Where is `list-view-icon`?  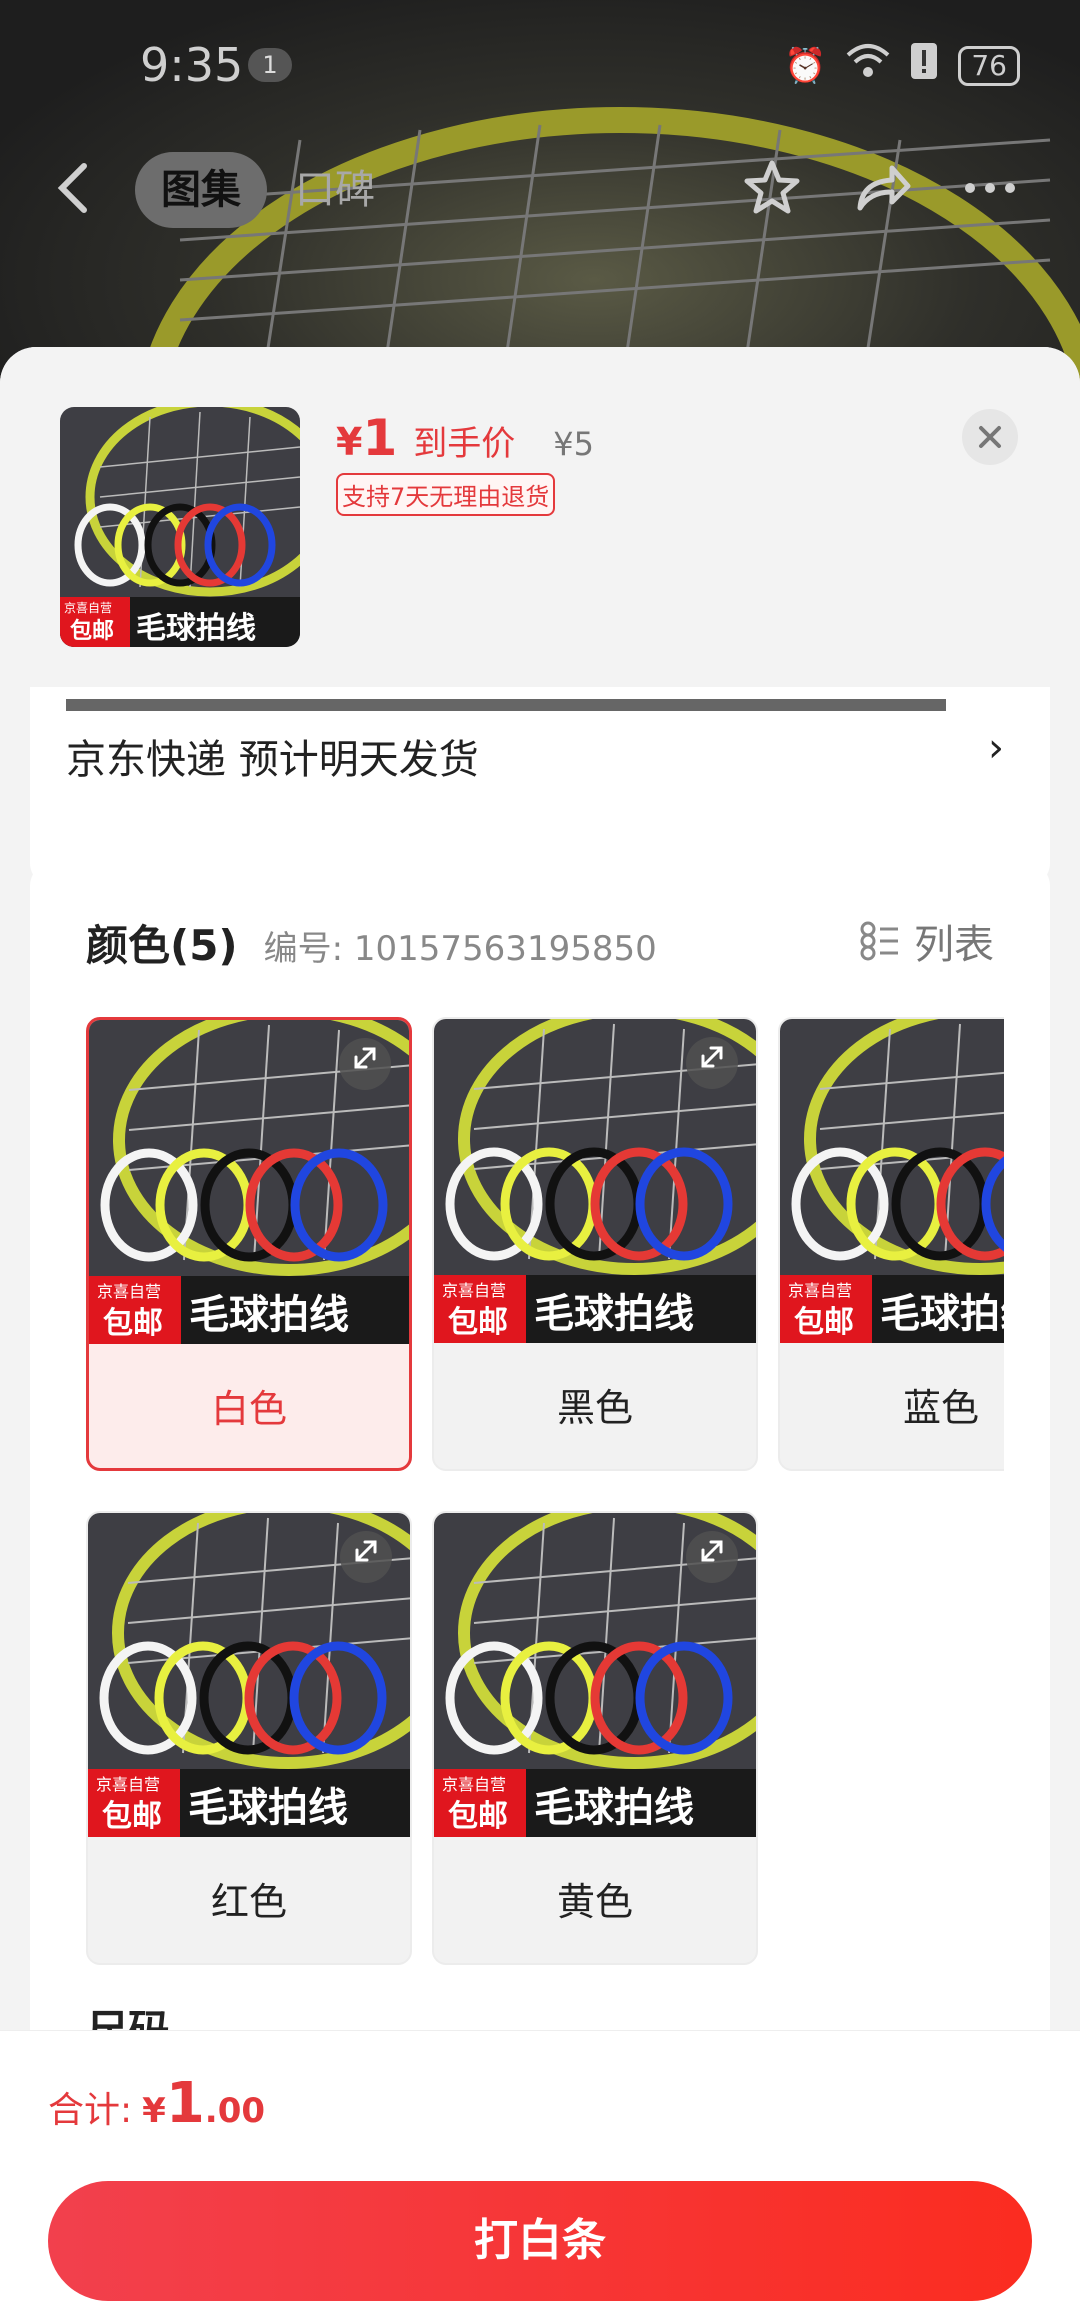
list-view-icon is located at coordinates (879, 941).